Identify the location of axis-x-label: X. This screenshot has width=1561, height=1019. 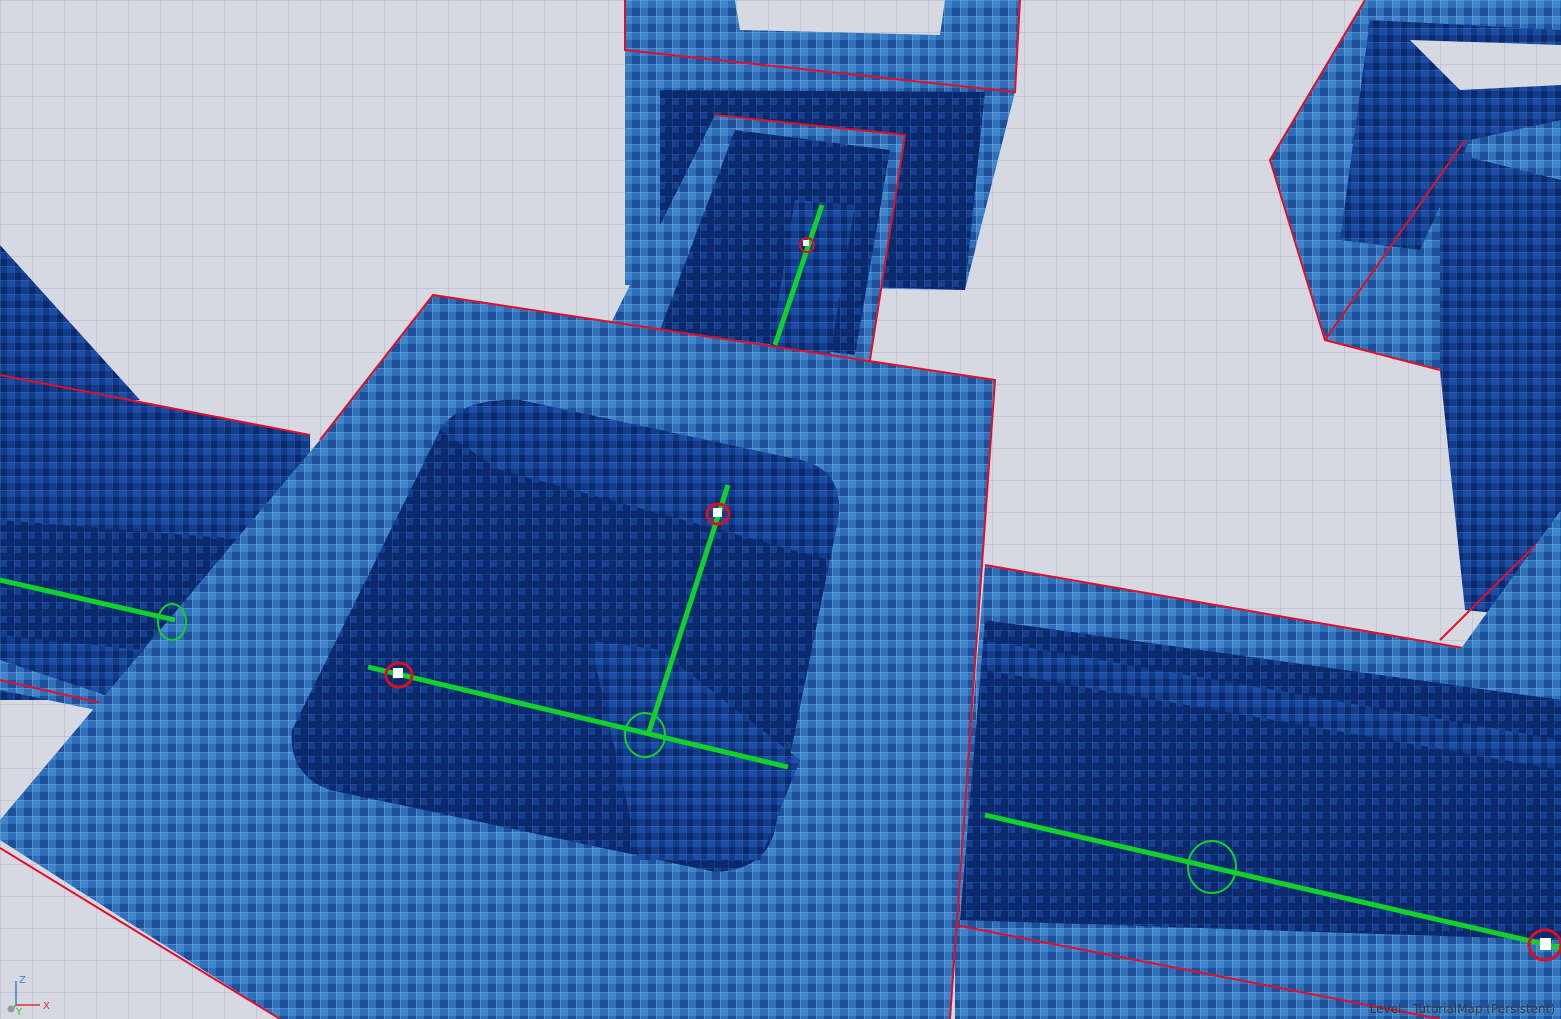
(46, 1006).